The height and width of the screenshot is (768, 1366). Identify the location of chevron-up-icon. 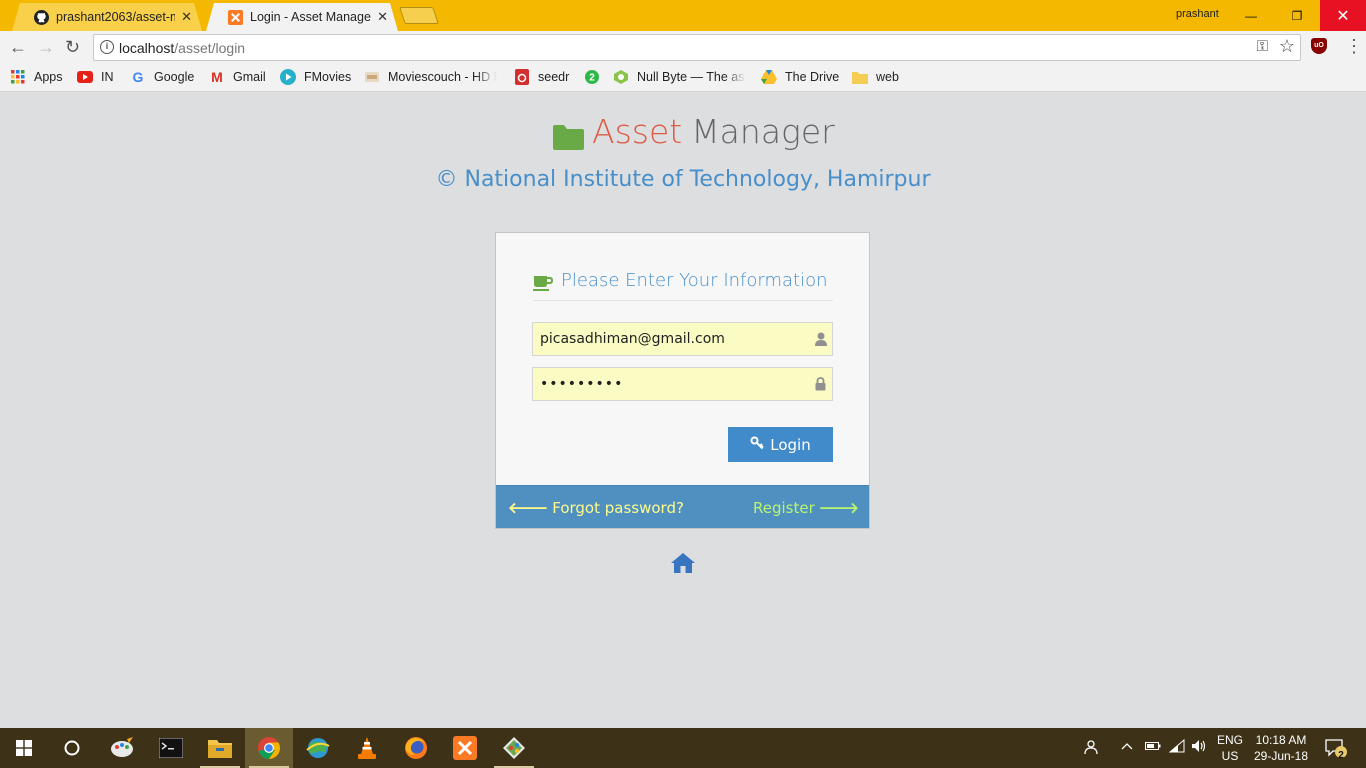
(1127, 747).